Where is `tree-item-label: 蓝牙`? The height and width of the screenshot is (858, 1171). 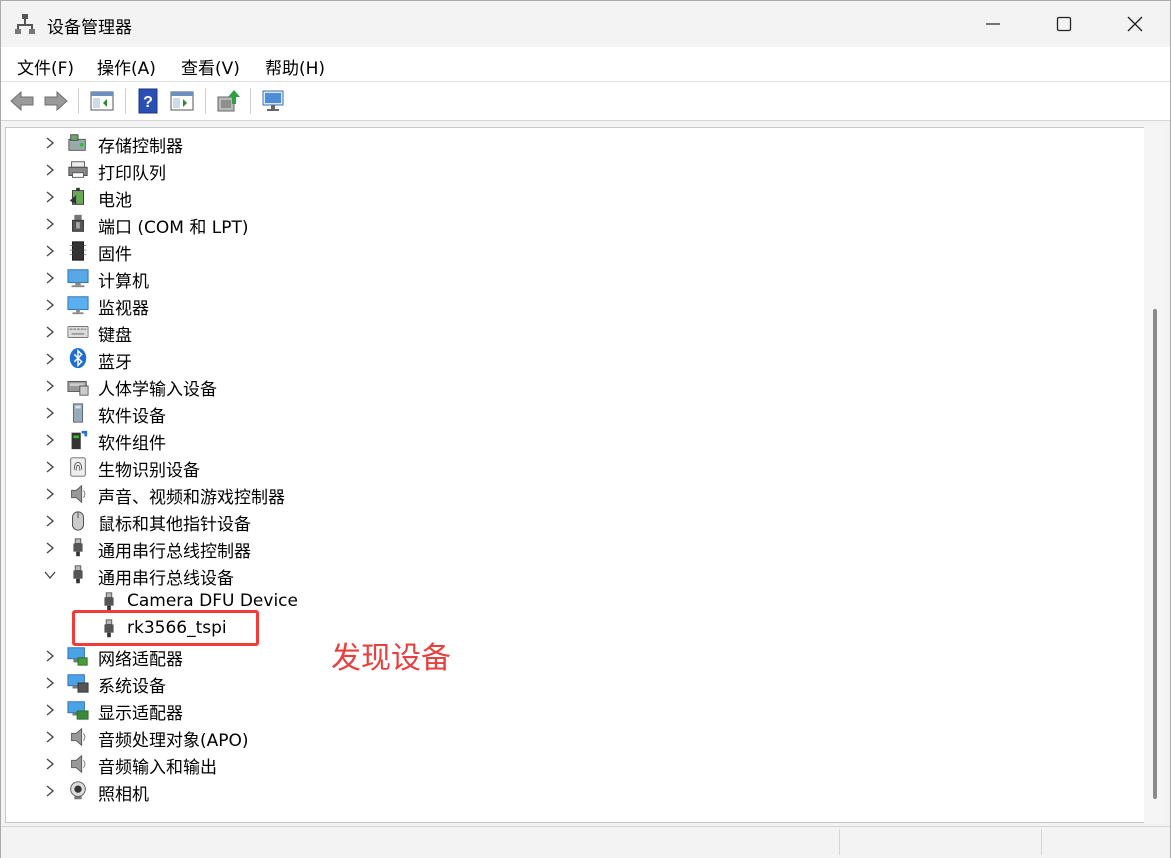 tree-item-label: 蓝牙 is located at coordinates (115, 363).